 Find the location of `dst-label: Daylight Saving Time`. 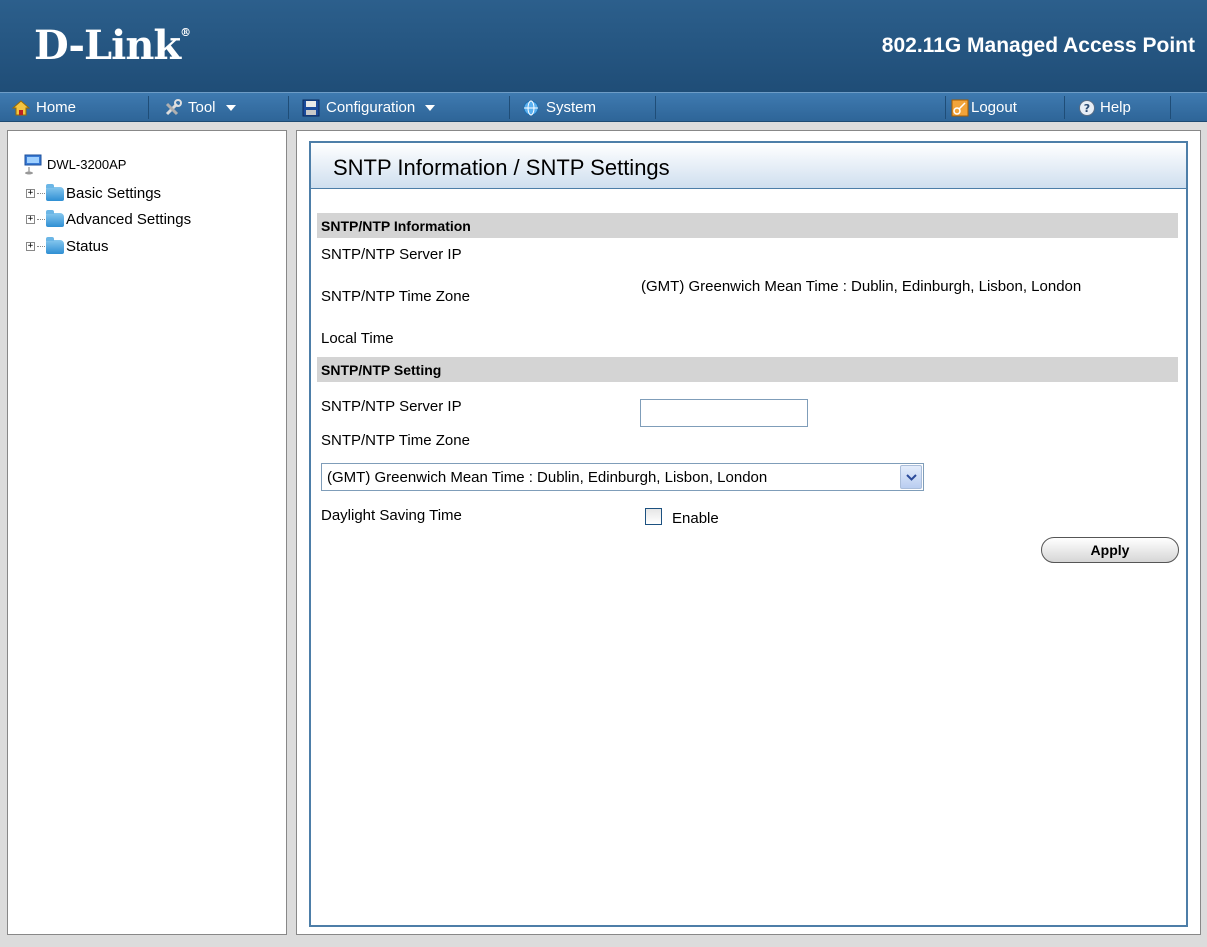

dst-label: Daylight Saving Time is located at coordinates (391, 515).